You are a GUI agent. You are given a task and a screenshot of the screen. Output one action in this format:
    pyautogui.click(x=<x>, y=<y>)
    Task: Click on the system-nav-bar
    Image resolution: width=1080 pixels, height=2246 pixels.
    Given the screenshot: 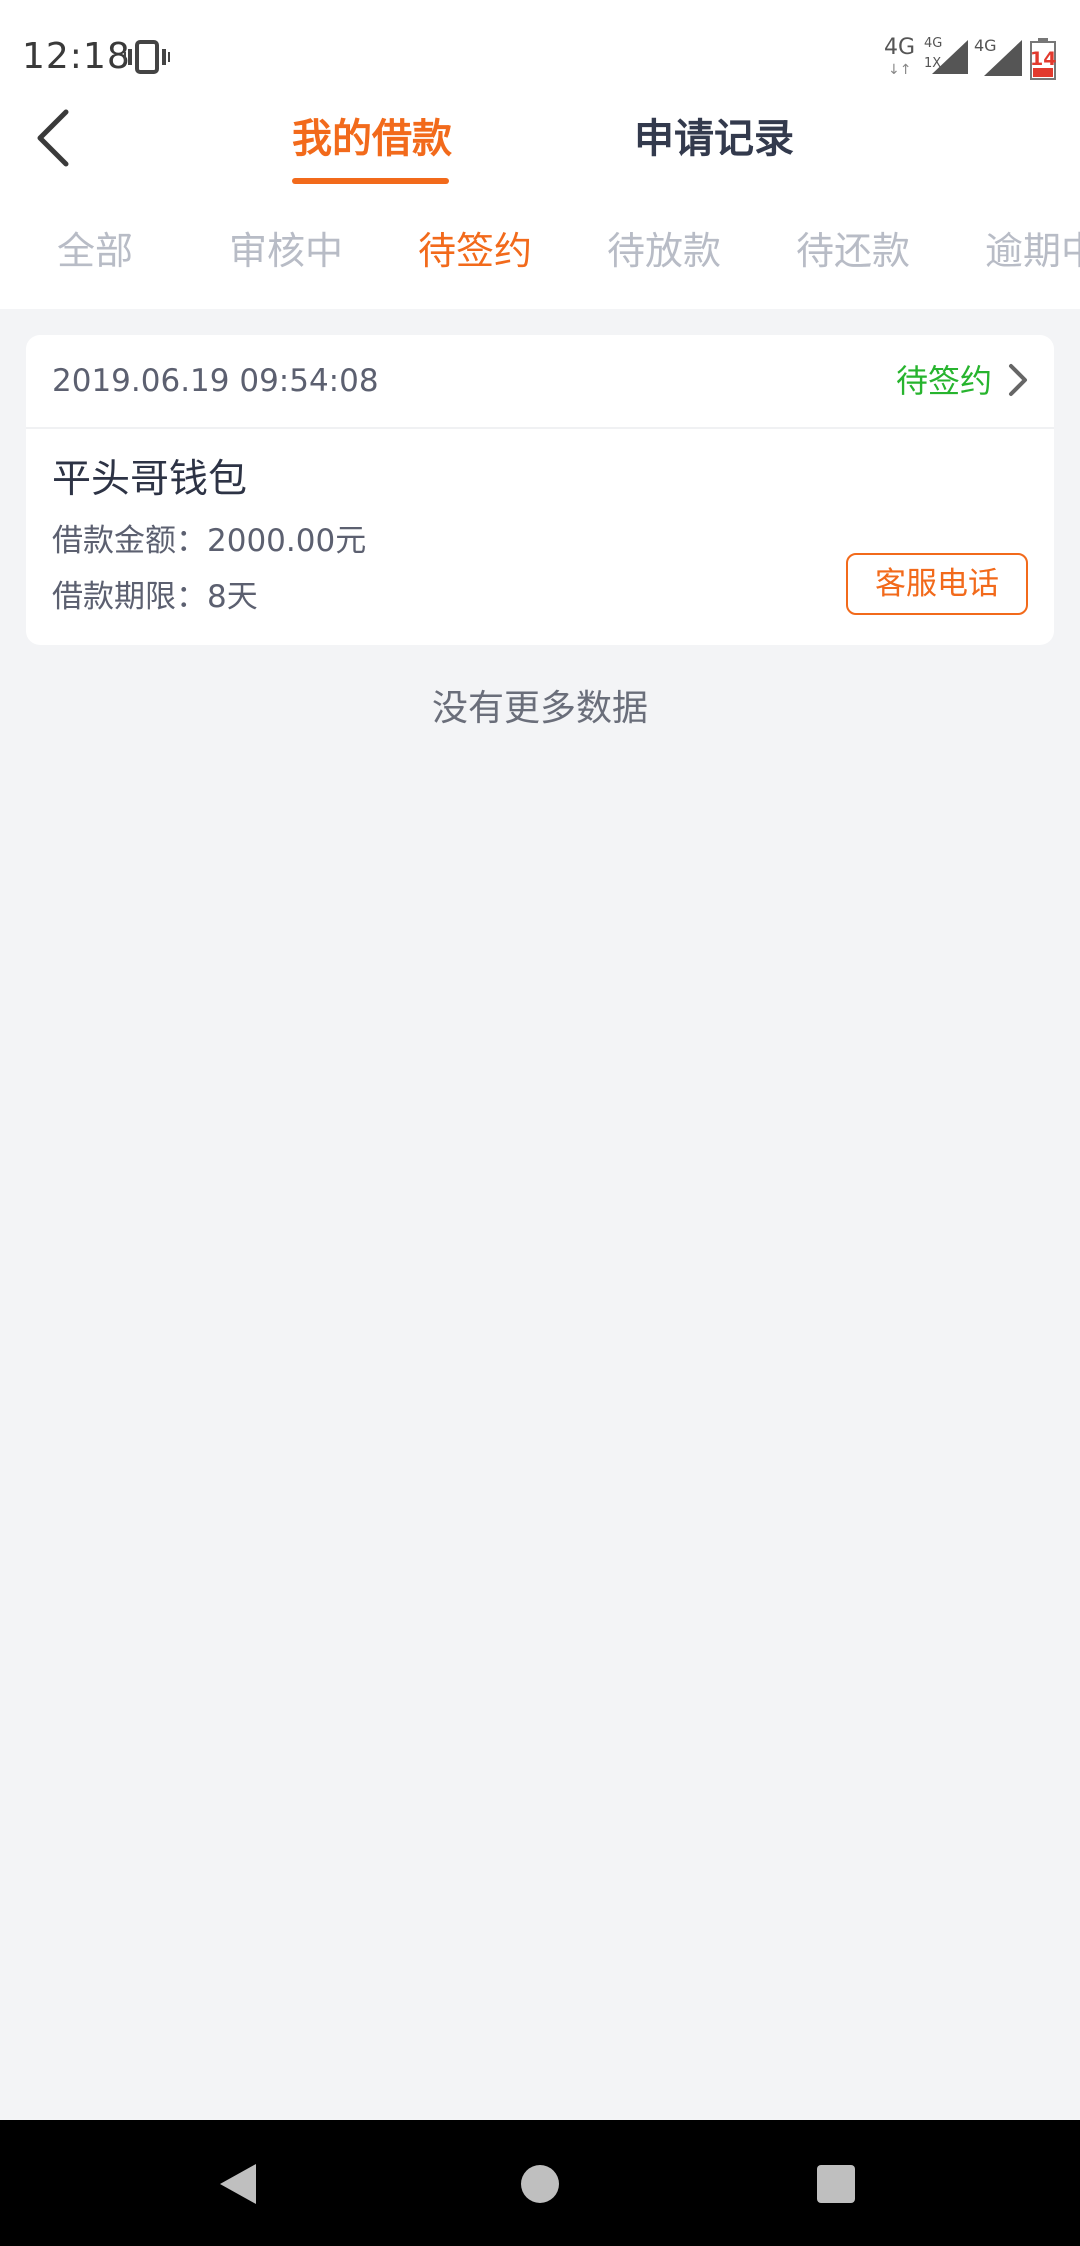 What is the action you would take?
    pyautogui.click(x=540, y=2183)
    